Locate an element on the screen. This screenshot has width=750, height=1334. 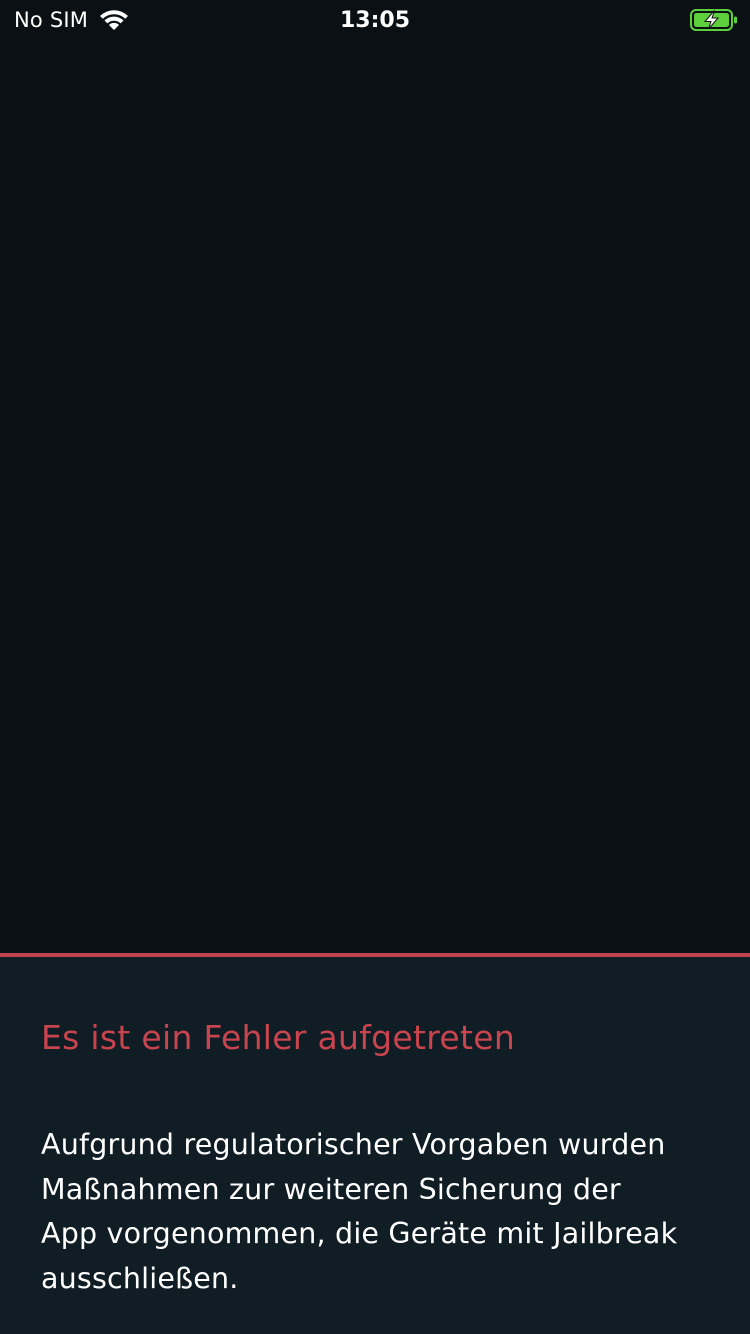
status-time: 13:05 is located at coordinates (375, 20).